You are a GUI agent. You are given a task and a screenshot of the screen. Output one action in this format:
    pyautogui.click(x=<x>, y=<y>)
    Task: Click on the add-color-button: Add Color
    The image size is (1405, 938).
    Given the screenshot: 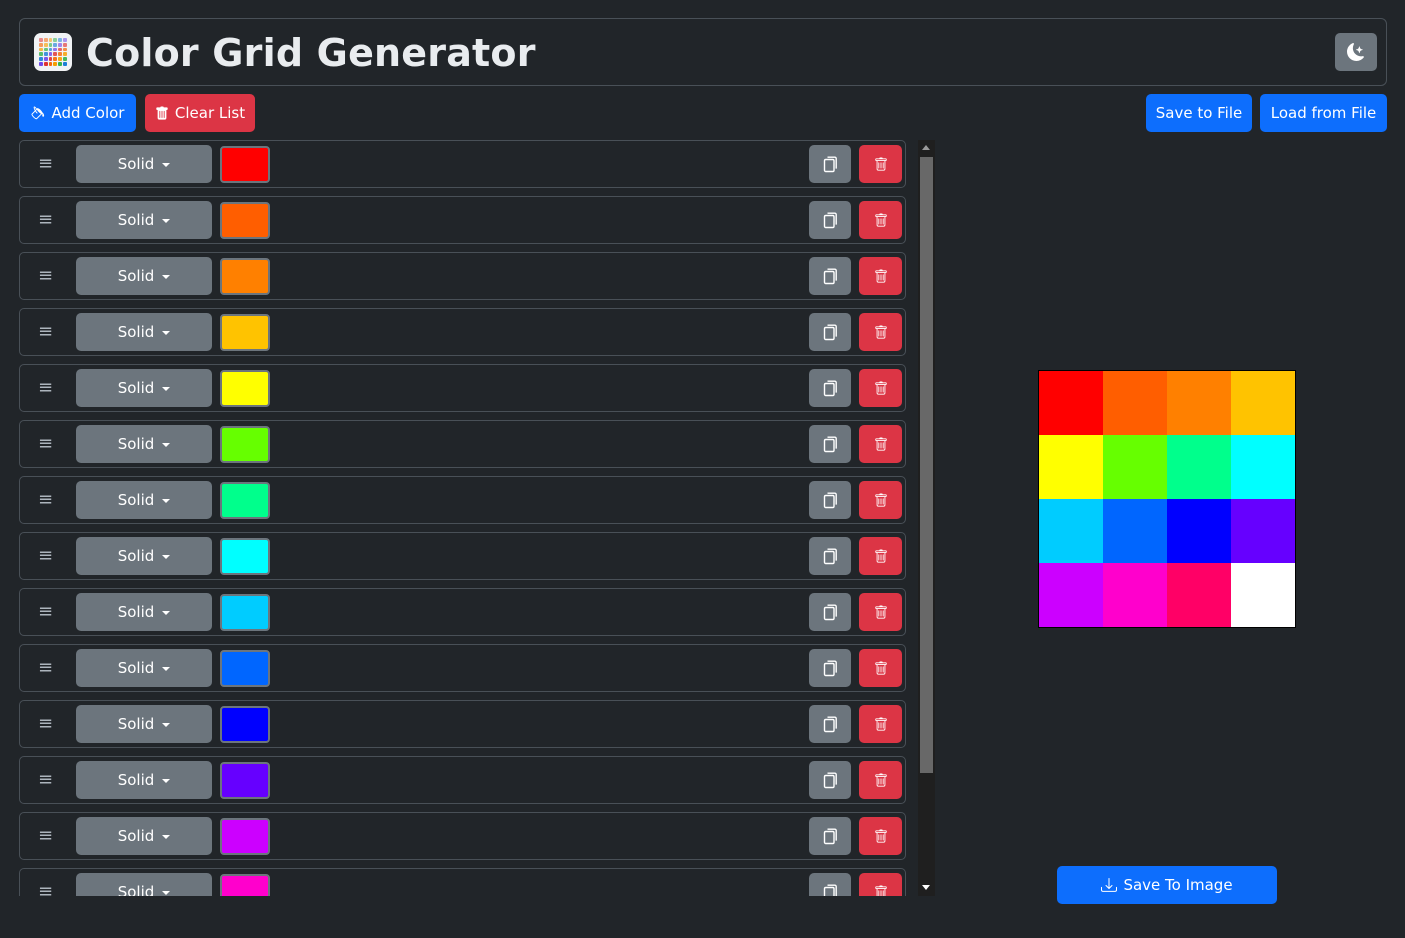 What is the action you would take?
    pyautogui.click(x=77, y=113)
    